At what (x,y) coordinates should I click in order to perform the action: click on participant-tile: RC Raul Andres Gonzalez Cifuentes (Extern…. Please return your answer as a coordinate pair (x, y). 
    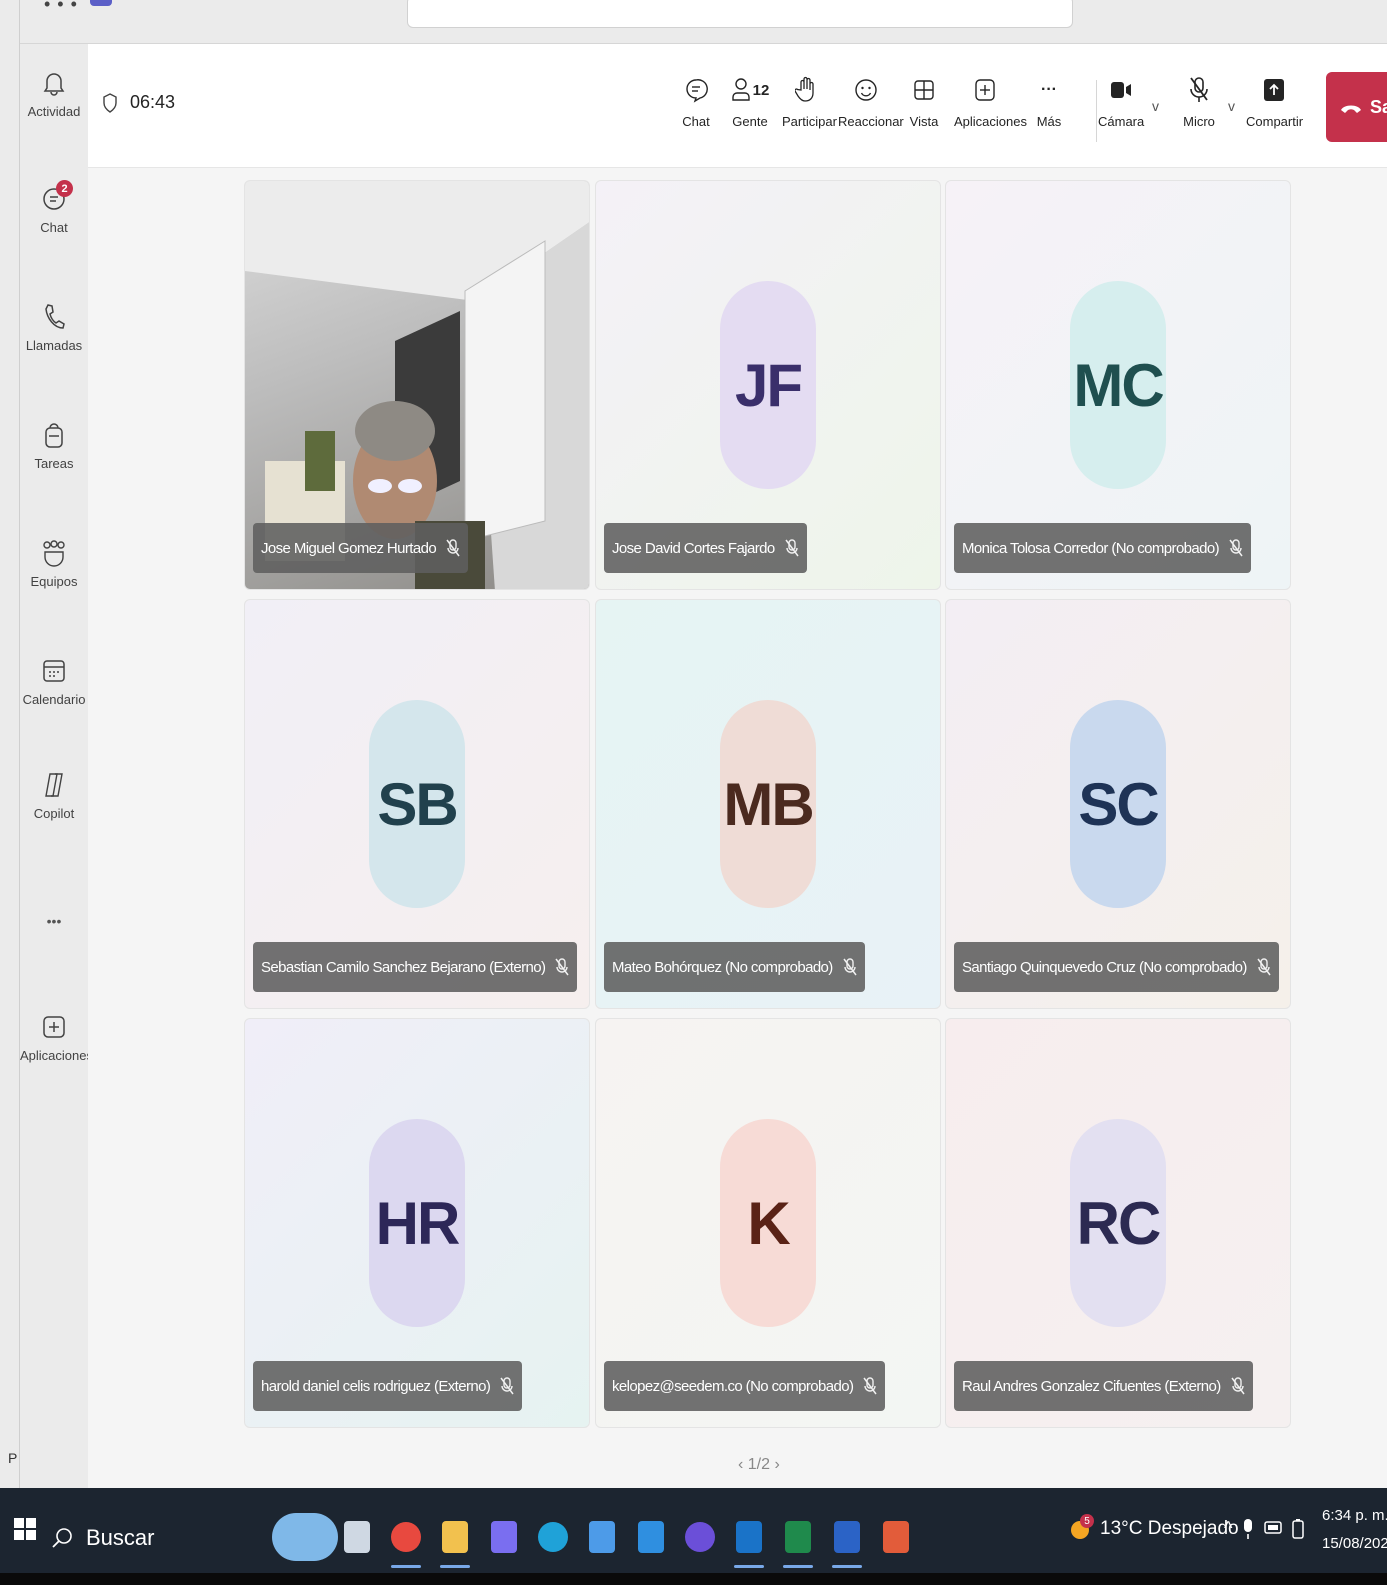
    Looking at the image, I should click on (1118, 1223).